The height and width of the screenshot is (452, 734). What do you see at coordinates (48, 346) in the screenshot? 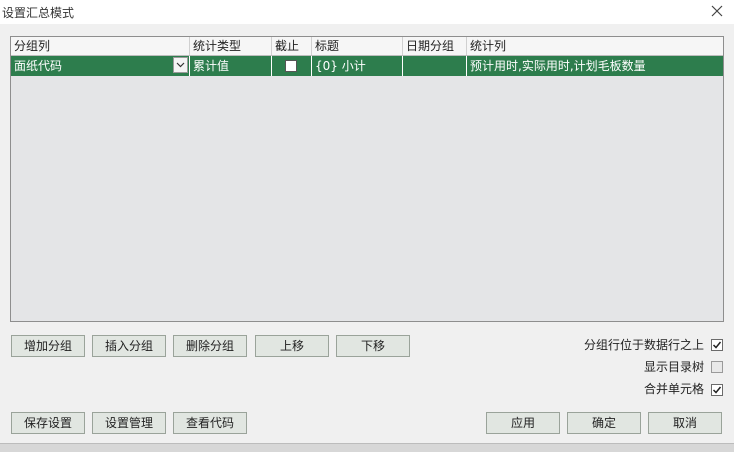
I see `add-group-button: 增加分组` at bounding box center [48, 346].